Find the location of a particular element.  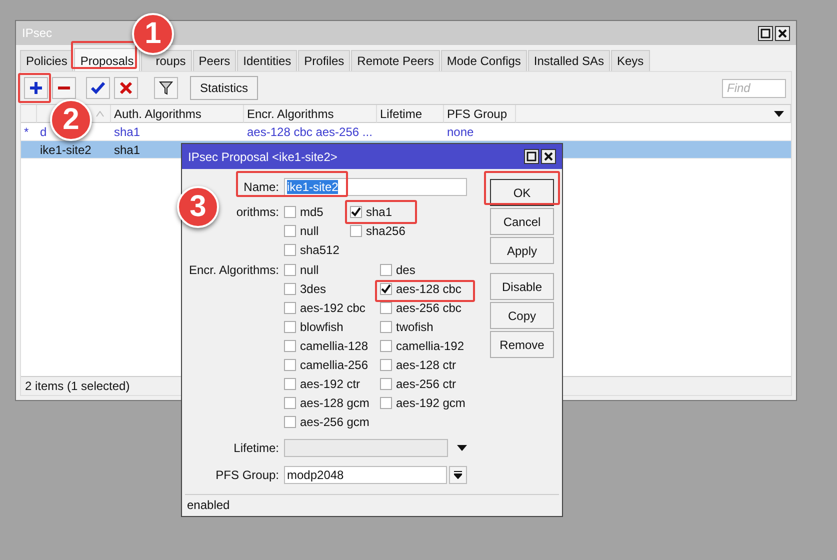

field-label: Lifetime: is located at coordinates (256, 448).